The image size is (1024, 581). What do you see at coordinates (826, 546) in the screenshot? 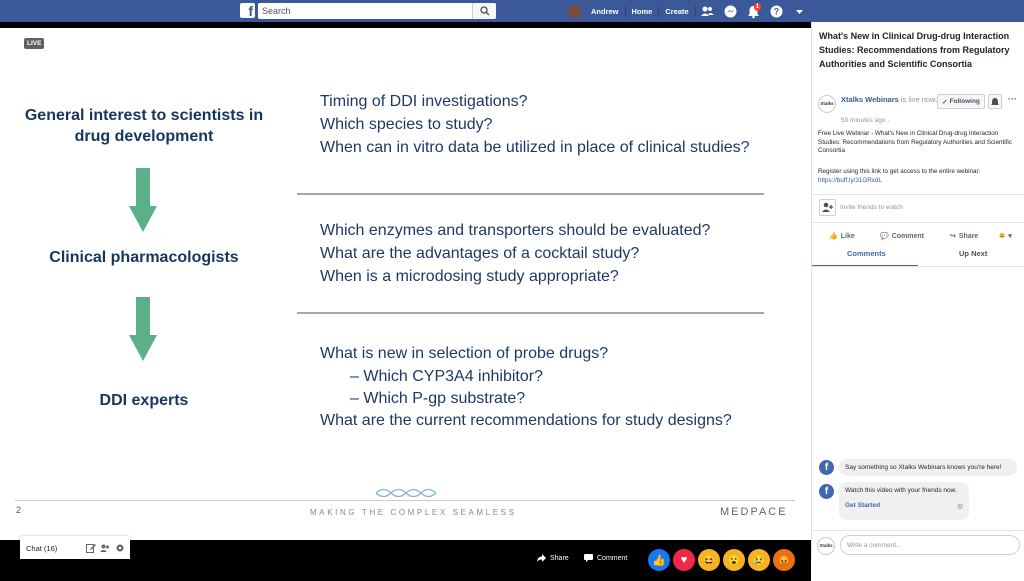
I see `commenter-avatar: Xtalks` at bounding box center [826, 546].